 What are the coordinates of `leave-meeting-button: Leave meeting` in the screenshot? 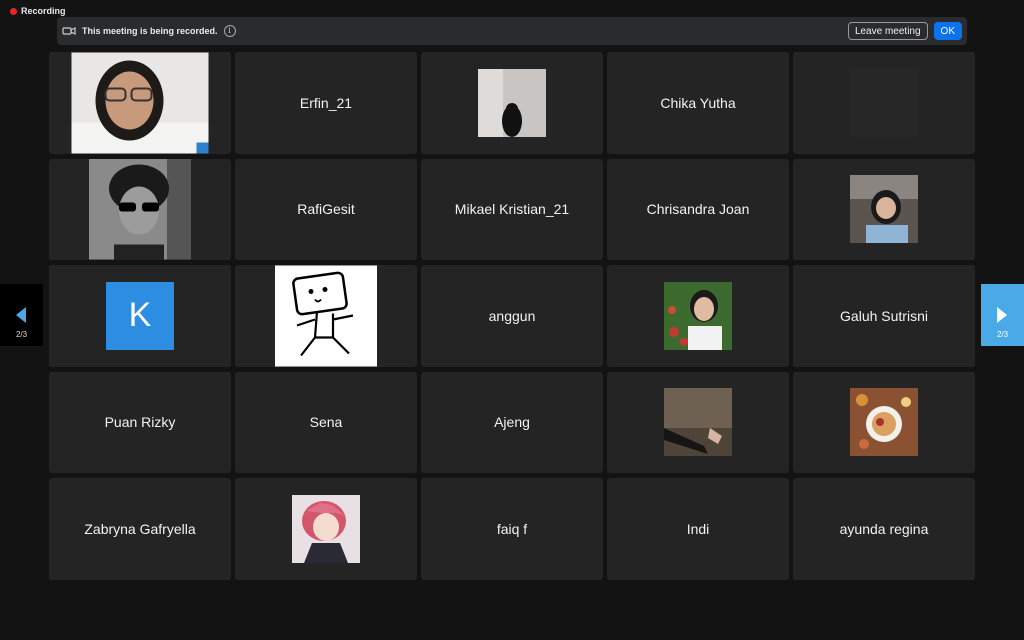 It's located at (887, 31).